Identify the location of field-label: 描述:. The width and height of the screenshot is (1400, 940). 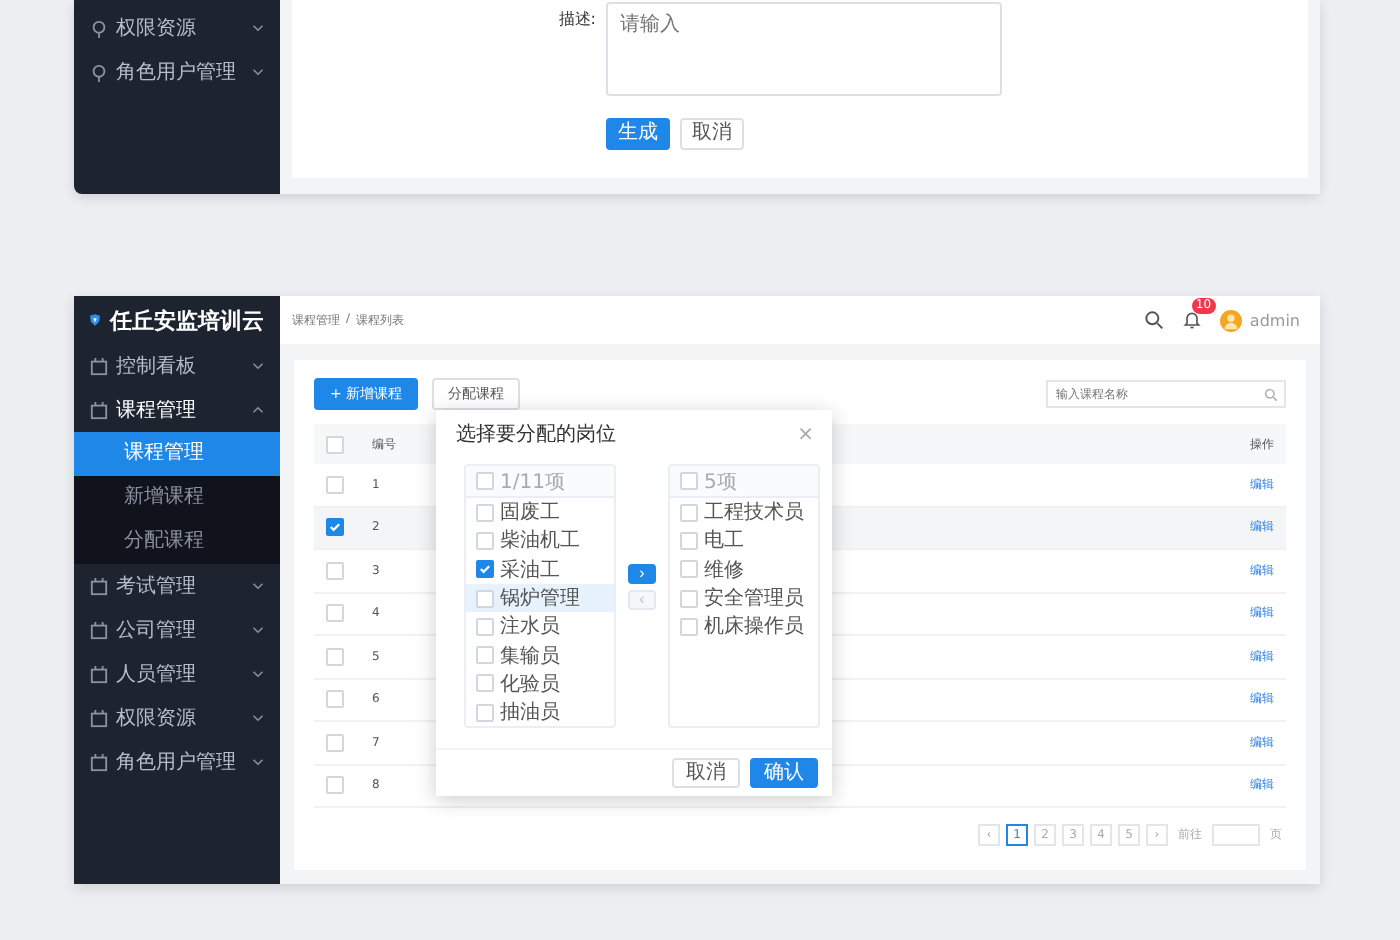
(576, 19).